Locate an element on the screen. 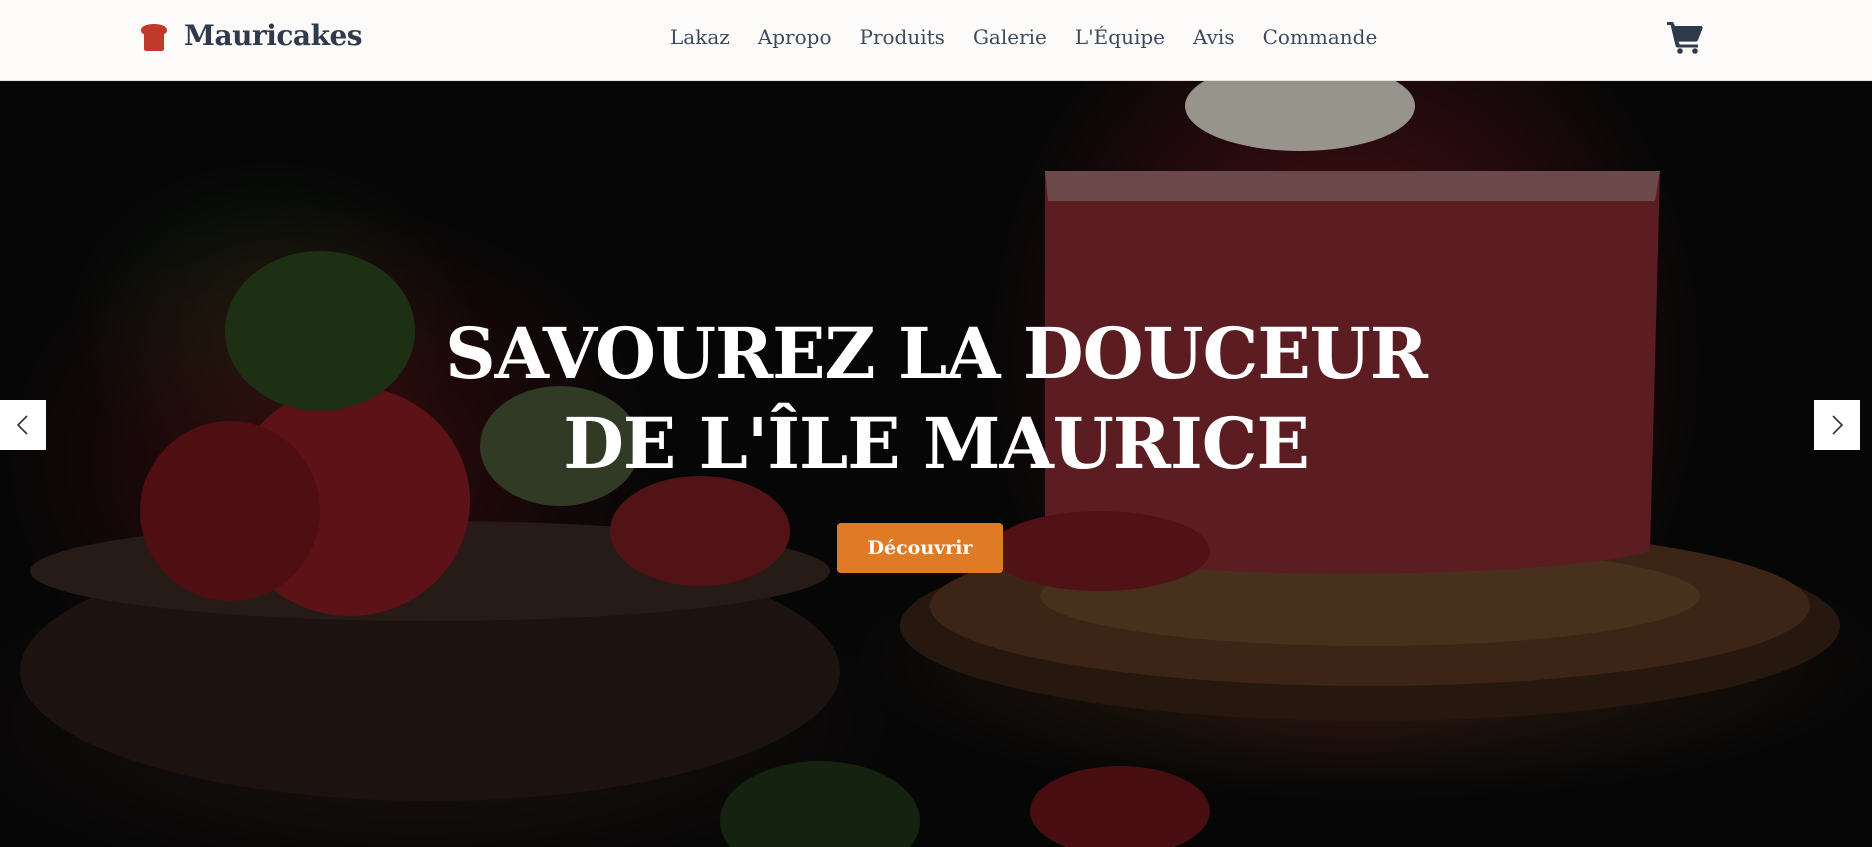  nav-link-lakaz: Lakaz is located at coordinates (700, 37).